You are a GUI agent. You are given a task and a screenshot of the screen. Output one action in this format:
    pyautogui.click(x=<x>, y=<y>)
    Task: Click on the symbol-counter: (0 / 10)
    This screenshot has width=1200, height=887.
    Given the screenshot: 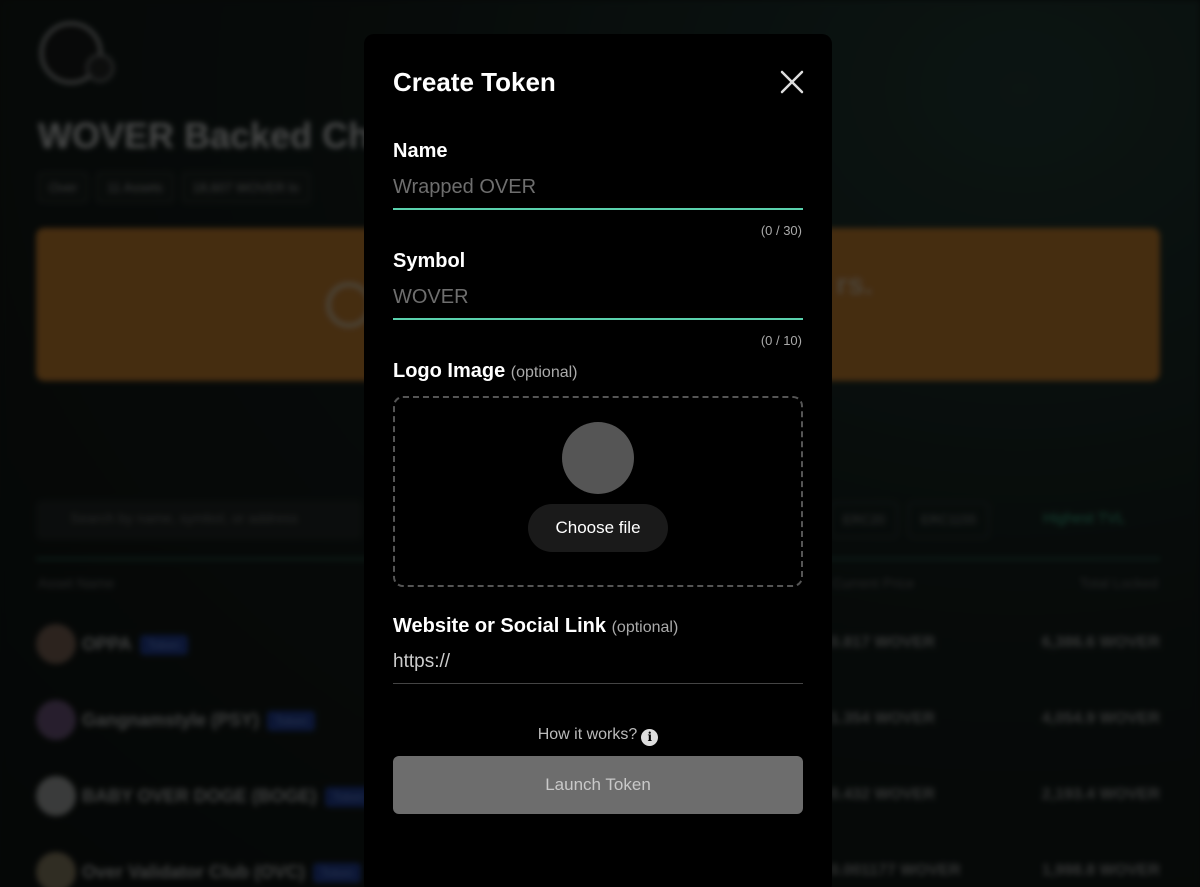 What is the action you would take?
    pyautogui.click(x=781, y=340)
    